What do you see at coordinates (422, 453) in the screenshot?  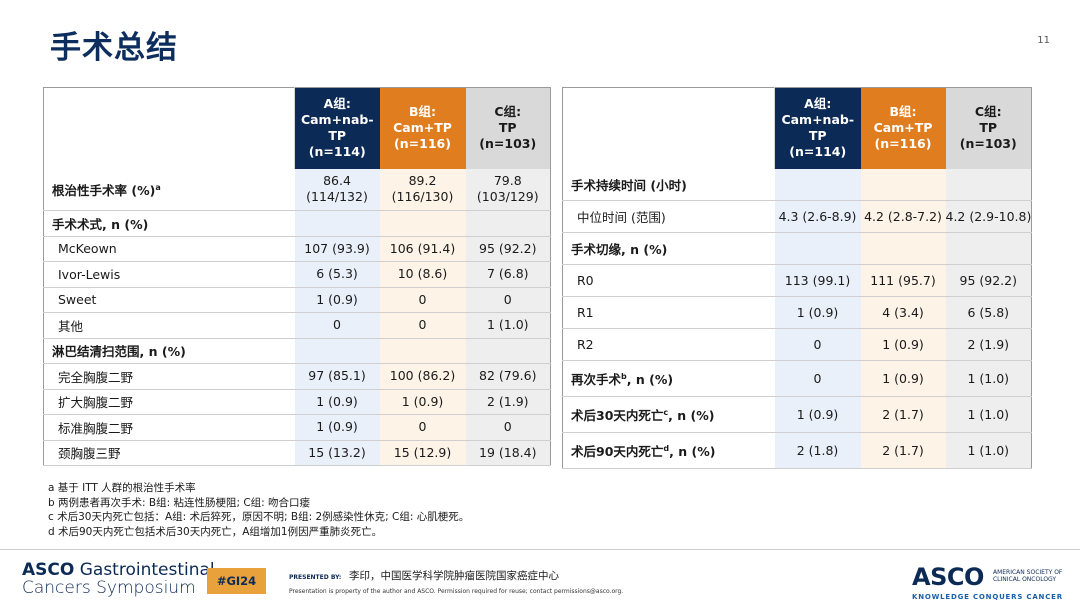 I see `cell-group-b: 15 (12.9)` at bounding box center [422, 453].